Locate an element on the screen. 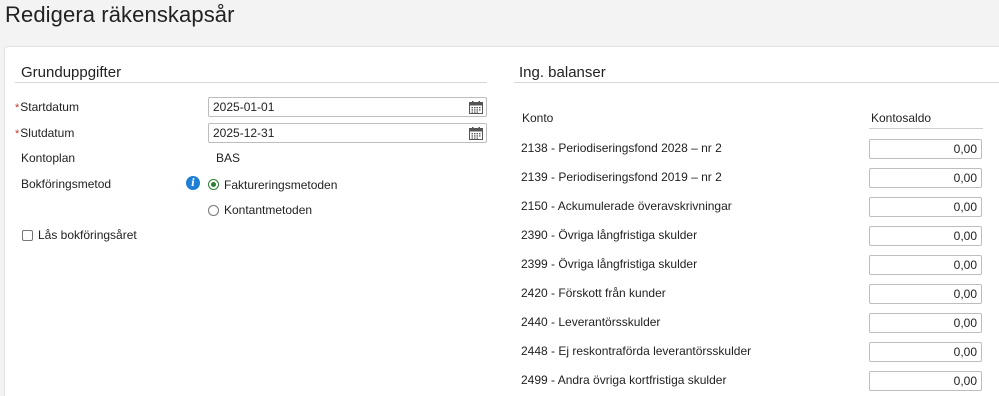 The height and width of the screenshot is (396, 999). slutdatum-field: 2025-12-31 is located at coordinates (347, 133).